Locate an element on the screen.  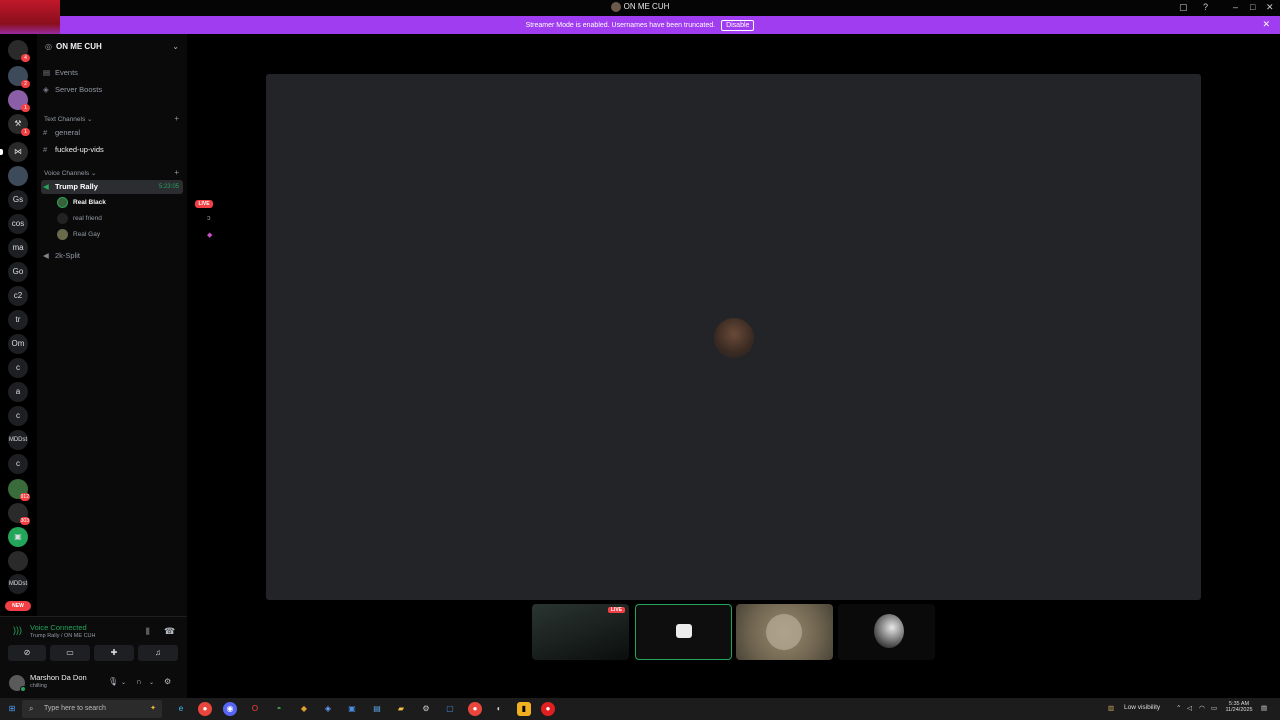
app-icon: ◓ is located at coordinates (279, 709).